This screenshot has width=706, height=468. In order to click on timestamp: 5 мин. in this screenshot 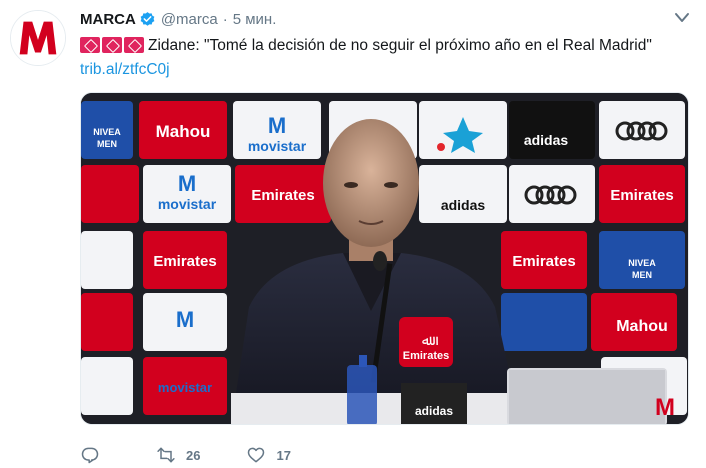, I will do `click(255, 19)`.